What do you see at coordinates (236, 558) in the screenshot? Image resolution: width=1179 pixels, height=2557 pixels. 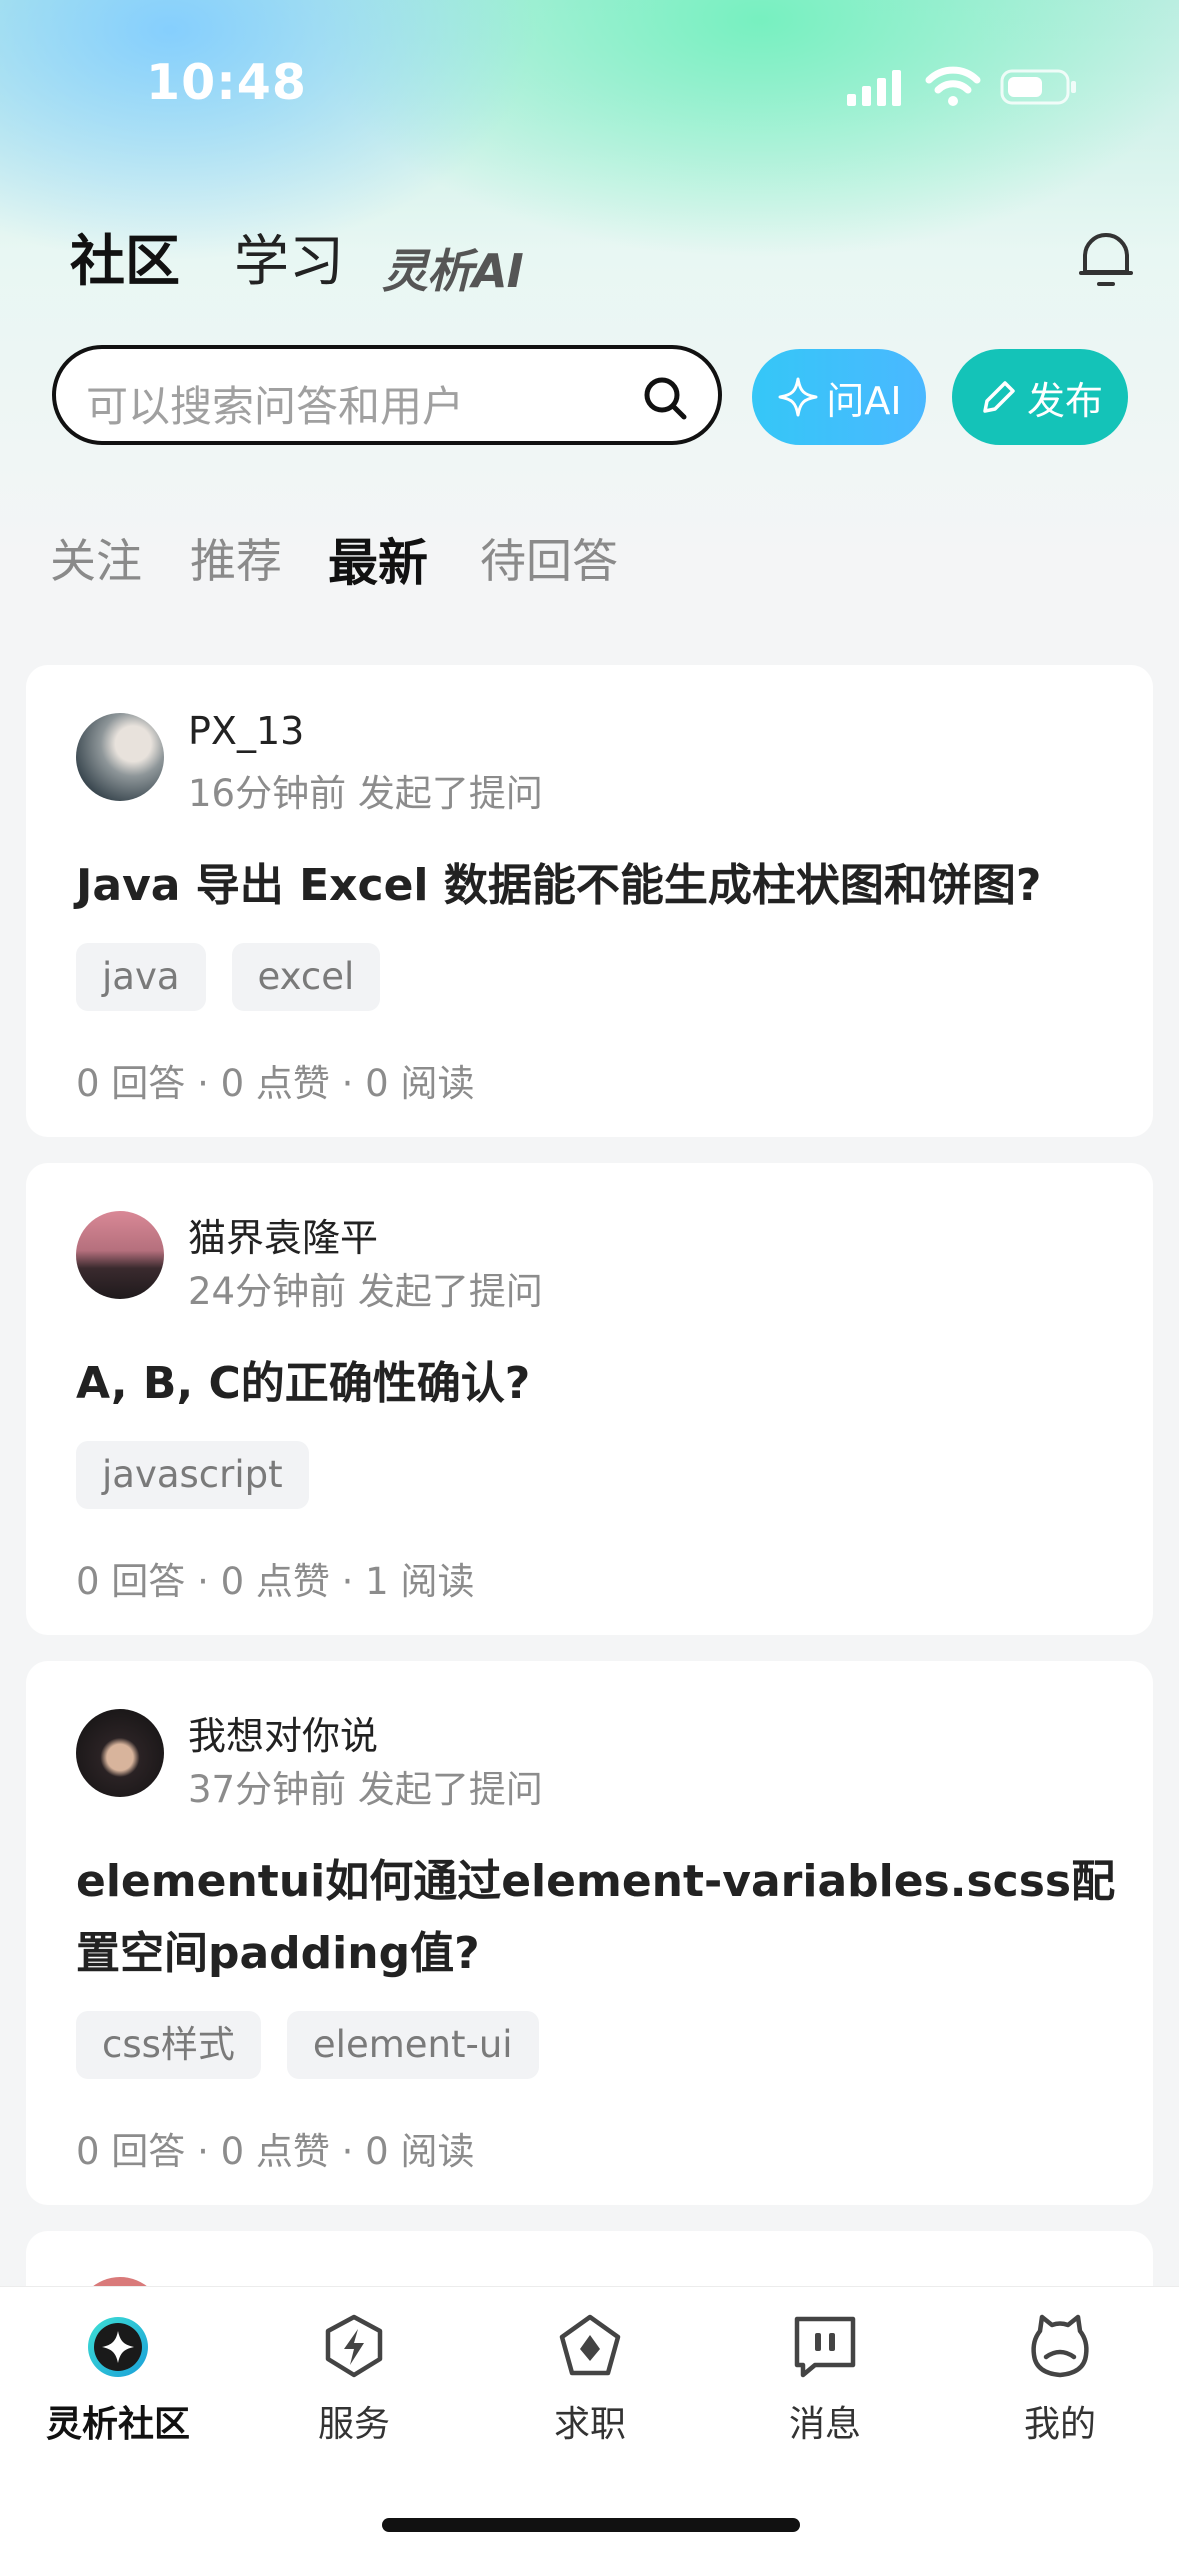 I see `feed-tab-recommended: 推荐` at bounding box center [236, 558].